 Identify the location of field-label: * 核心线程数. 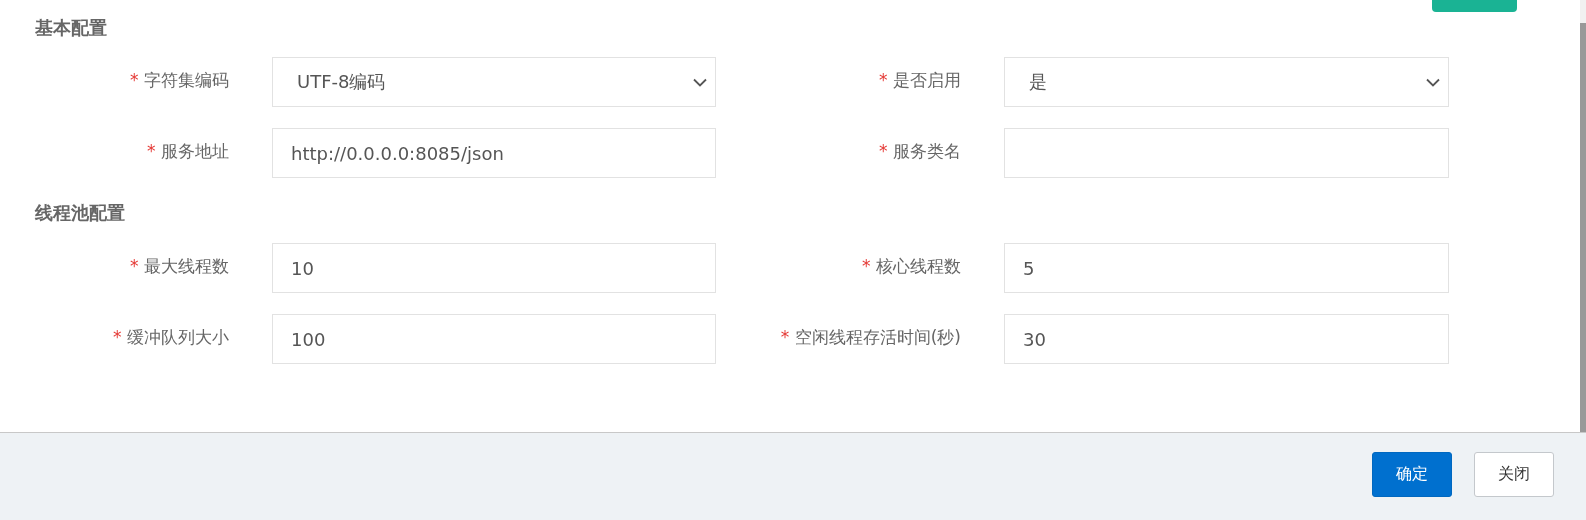
(911, 266).